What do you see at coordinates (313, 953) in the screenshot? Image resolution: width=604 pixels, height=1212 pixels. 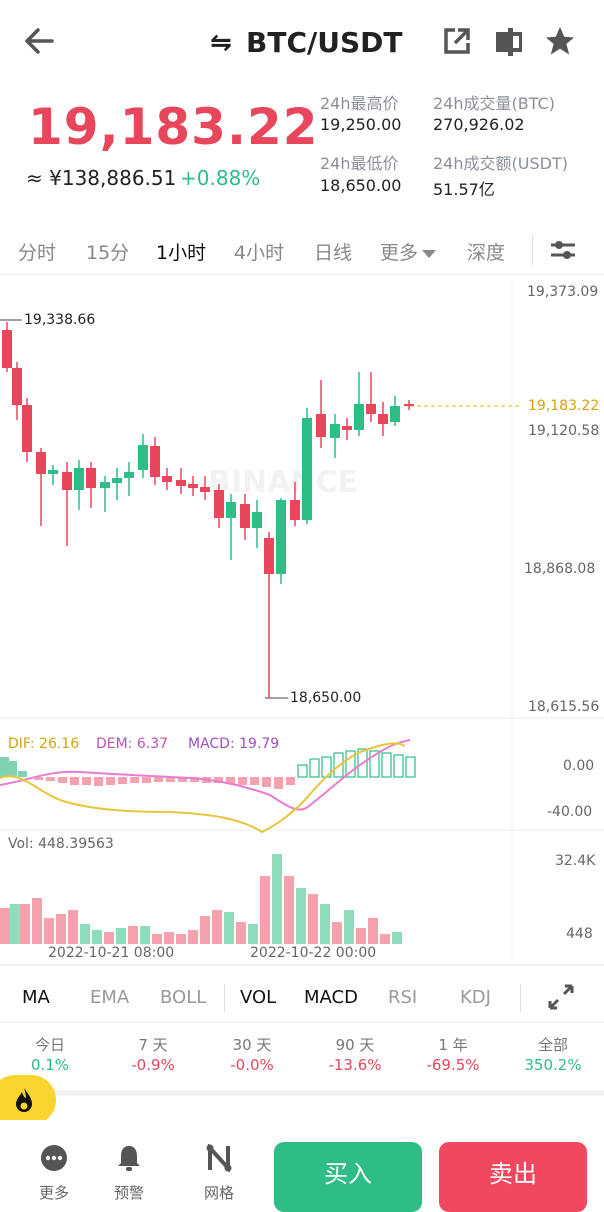 I see `date-label-2: 2022-10-22 00:00` at bounding box center [313, 953].